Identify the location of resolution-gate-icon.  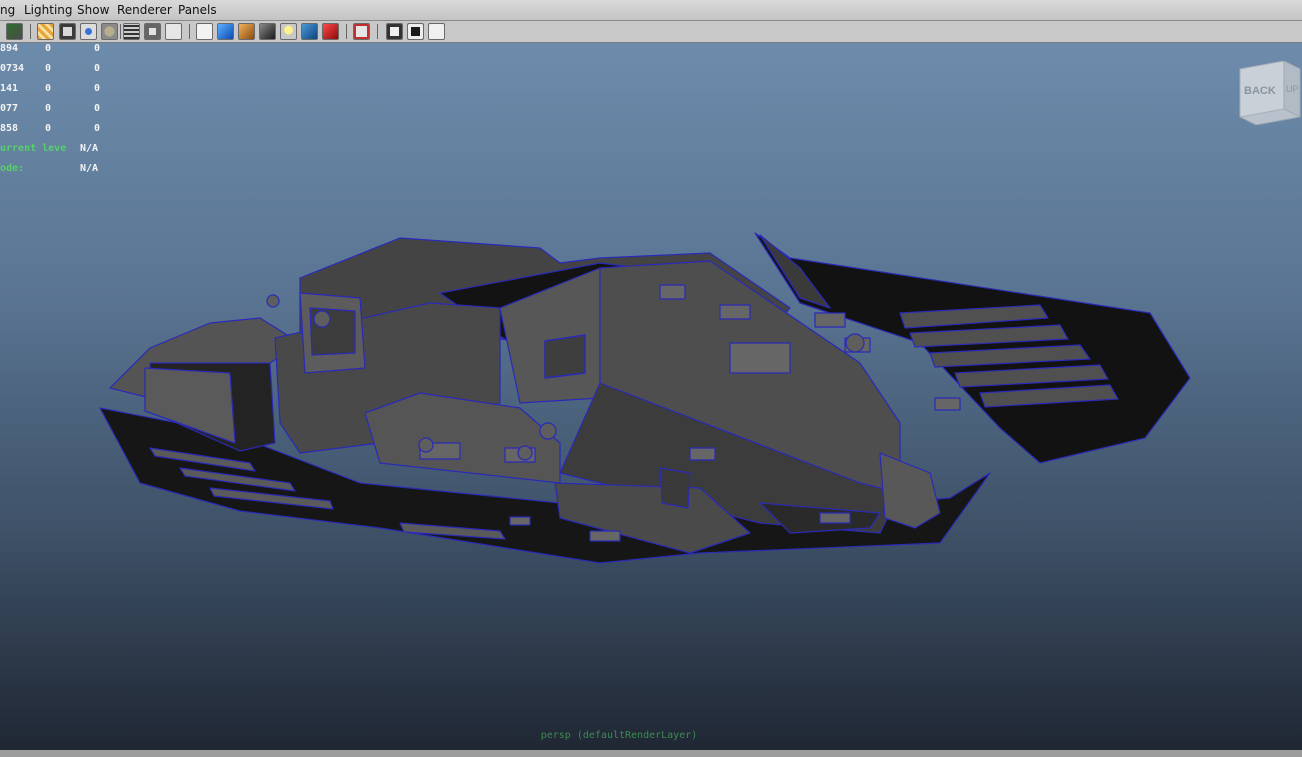
(88, 31).